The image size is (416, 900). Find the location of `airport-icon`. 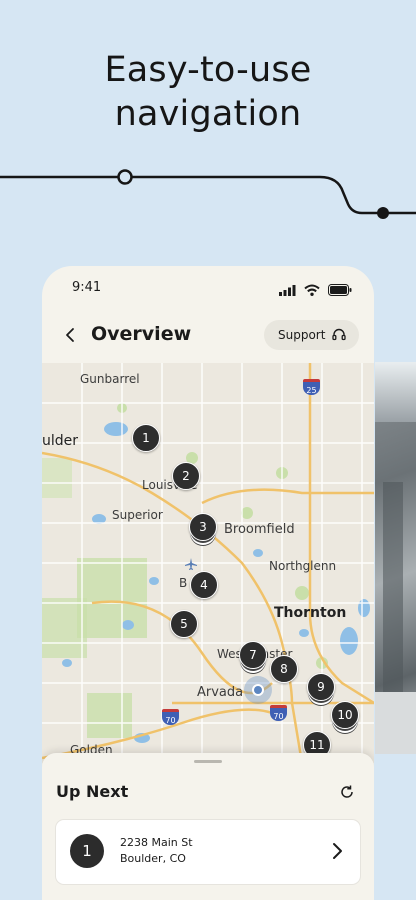

airport-icon is located at coordinates (191, 564).